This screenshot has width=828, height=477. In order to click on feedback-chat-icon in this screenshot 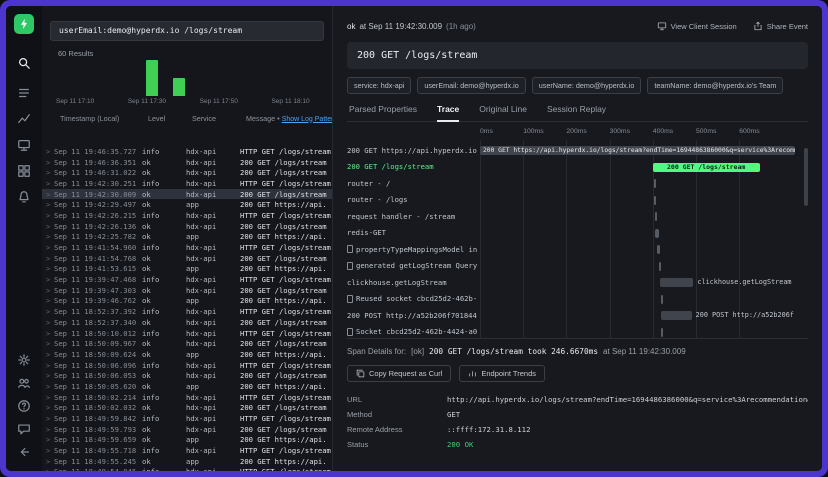, I will do `click(24, 429)`.